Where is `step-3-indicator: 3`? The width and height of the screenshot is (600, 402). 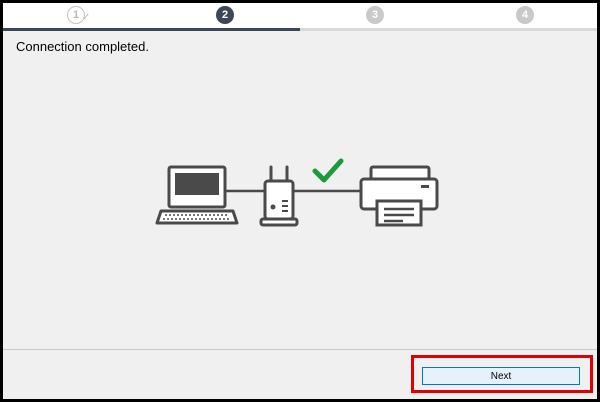 step-3-indicator: 3 is located at coordinates (375, 15).